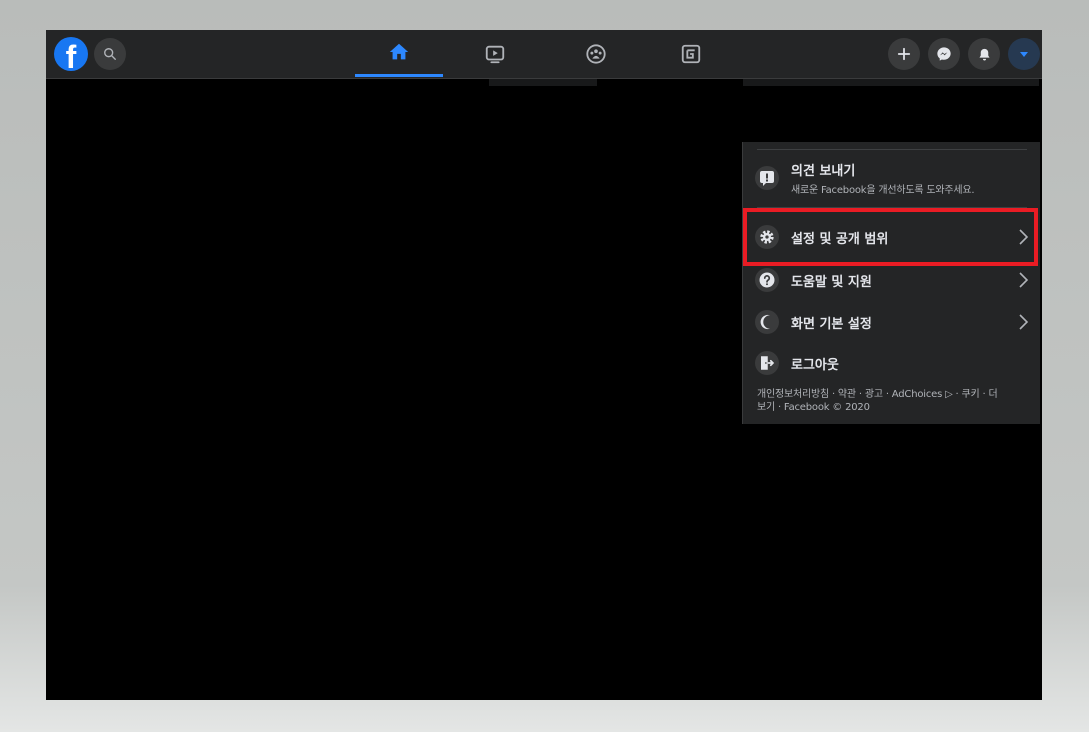 This screenshot has width=1089, height=732. I want to click on moon-icon, so click(767, 322).